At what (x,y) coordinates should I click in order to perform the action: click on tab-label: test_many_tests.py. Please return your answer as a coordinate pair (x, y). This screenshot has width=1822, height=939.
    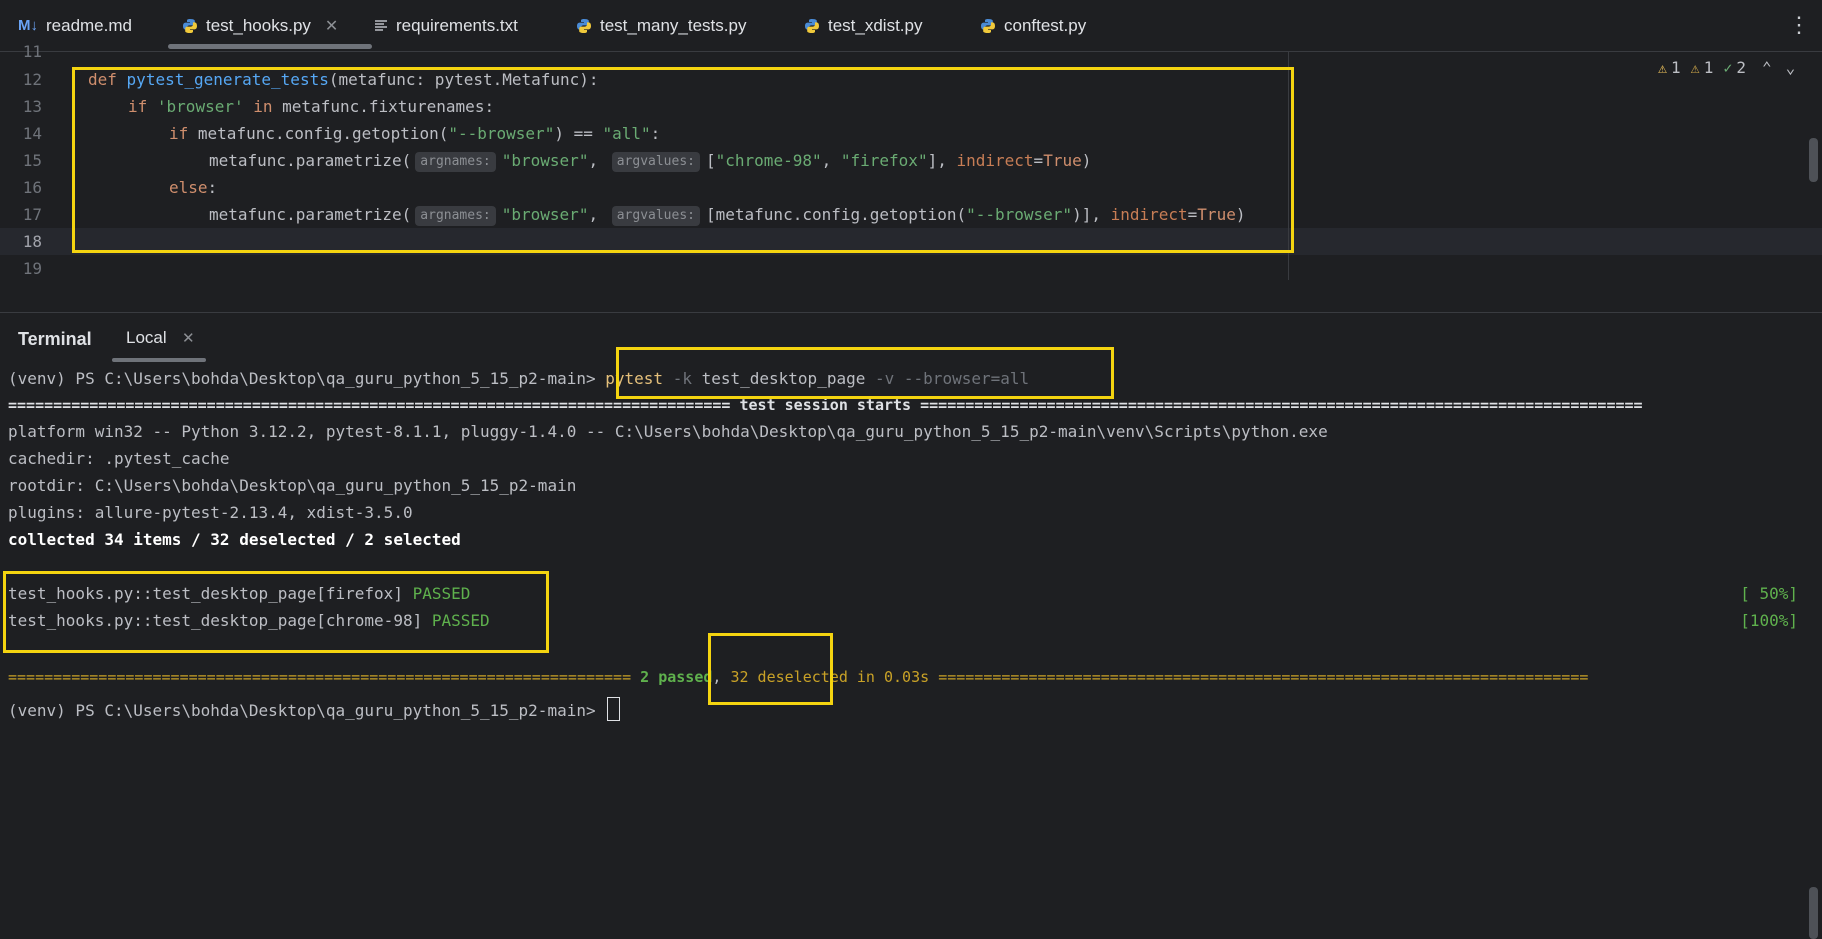
    Looking at the image, I should click on (673, 25).